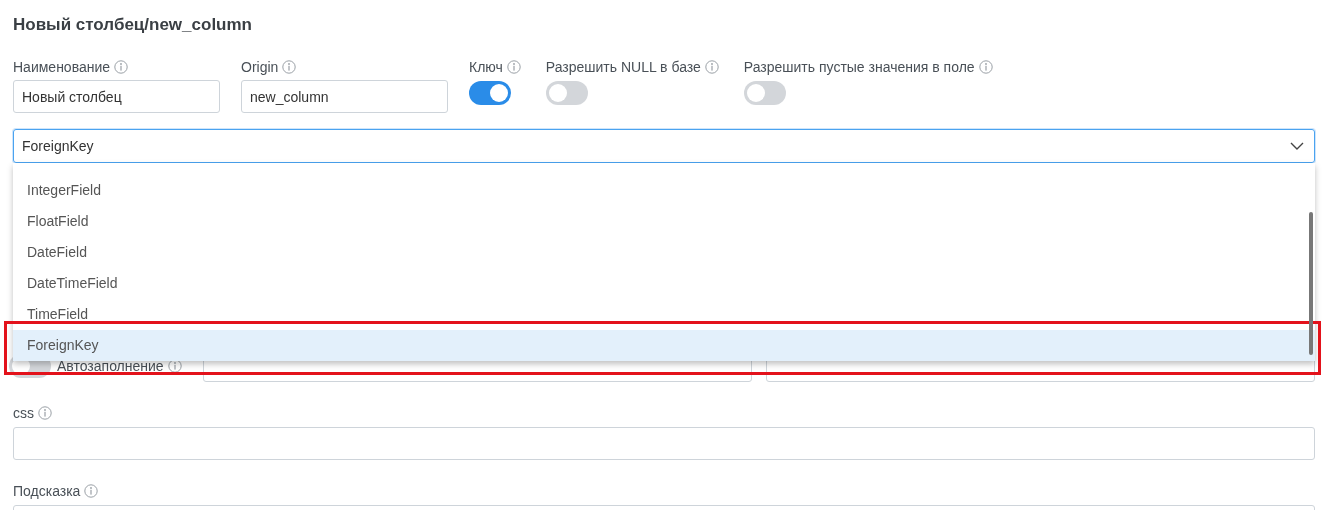  I want to click on dropdown-option: ForeignKey, so click(664, 345).